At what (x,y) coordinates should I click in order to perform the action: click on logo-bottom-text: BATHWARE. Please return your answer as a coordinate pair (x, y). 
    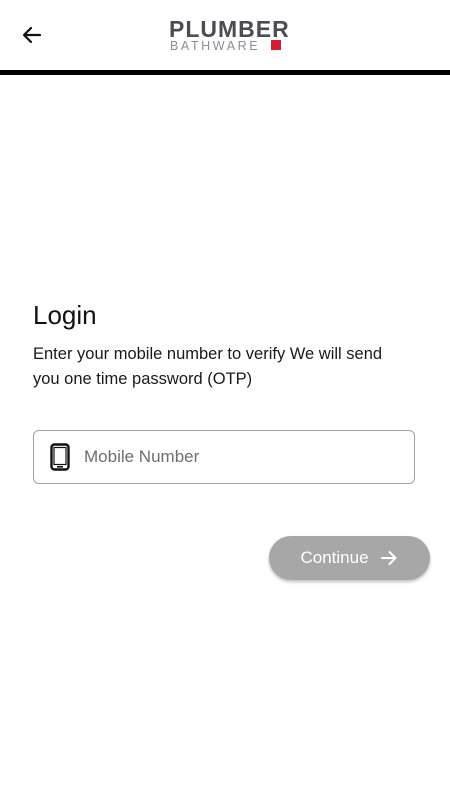
    Looking at the image, I should click on (215, 46).